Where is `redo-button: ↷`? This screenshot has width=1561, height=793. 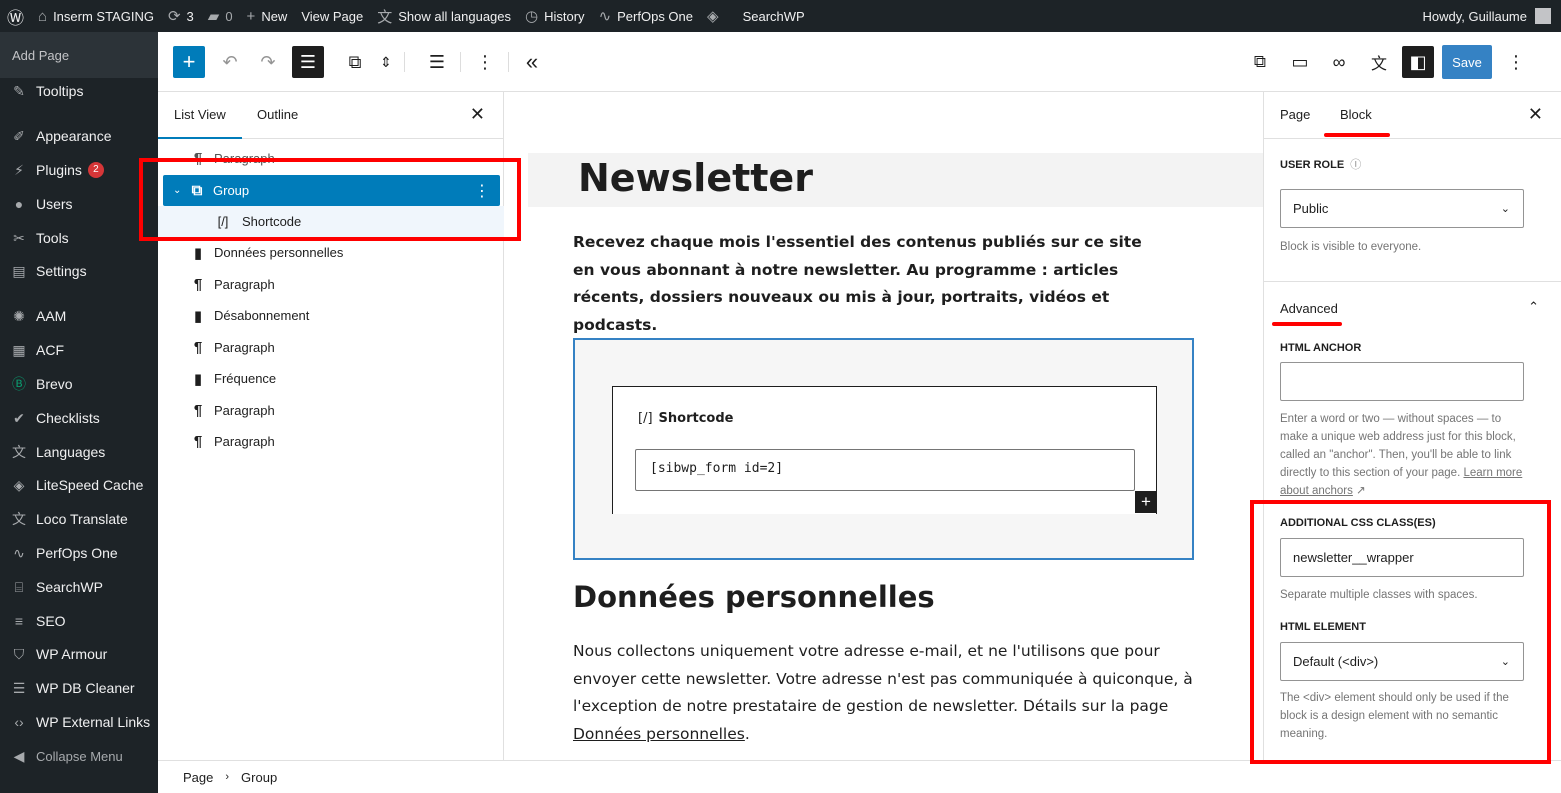
redo-button: ↷ is located at coordinates (268, 62).